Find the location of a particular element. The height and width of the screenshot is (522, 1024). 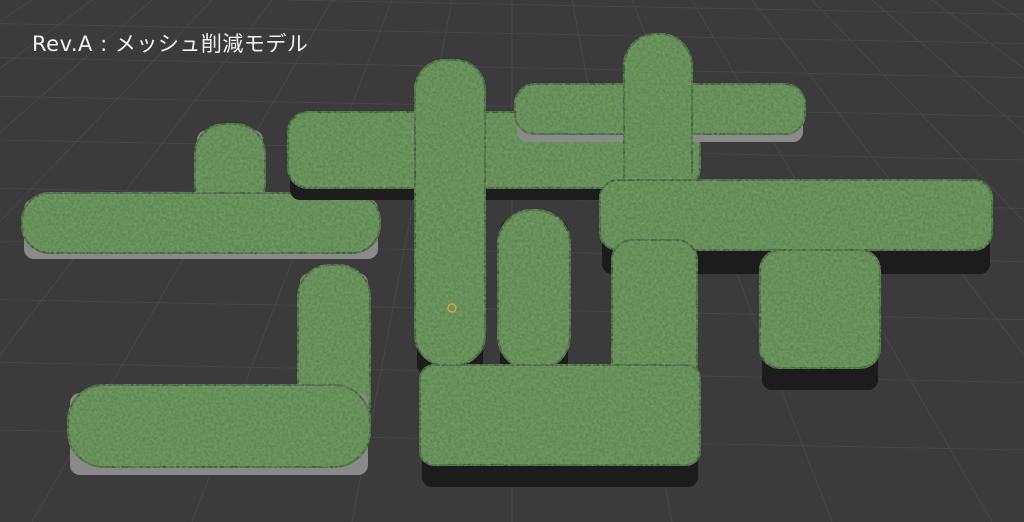

hedge-left-upper-bar is located at coordinates (201, 225).